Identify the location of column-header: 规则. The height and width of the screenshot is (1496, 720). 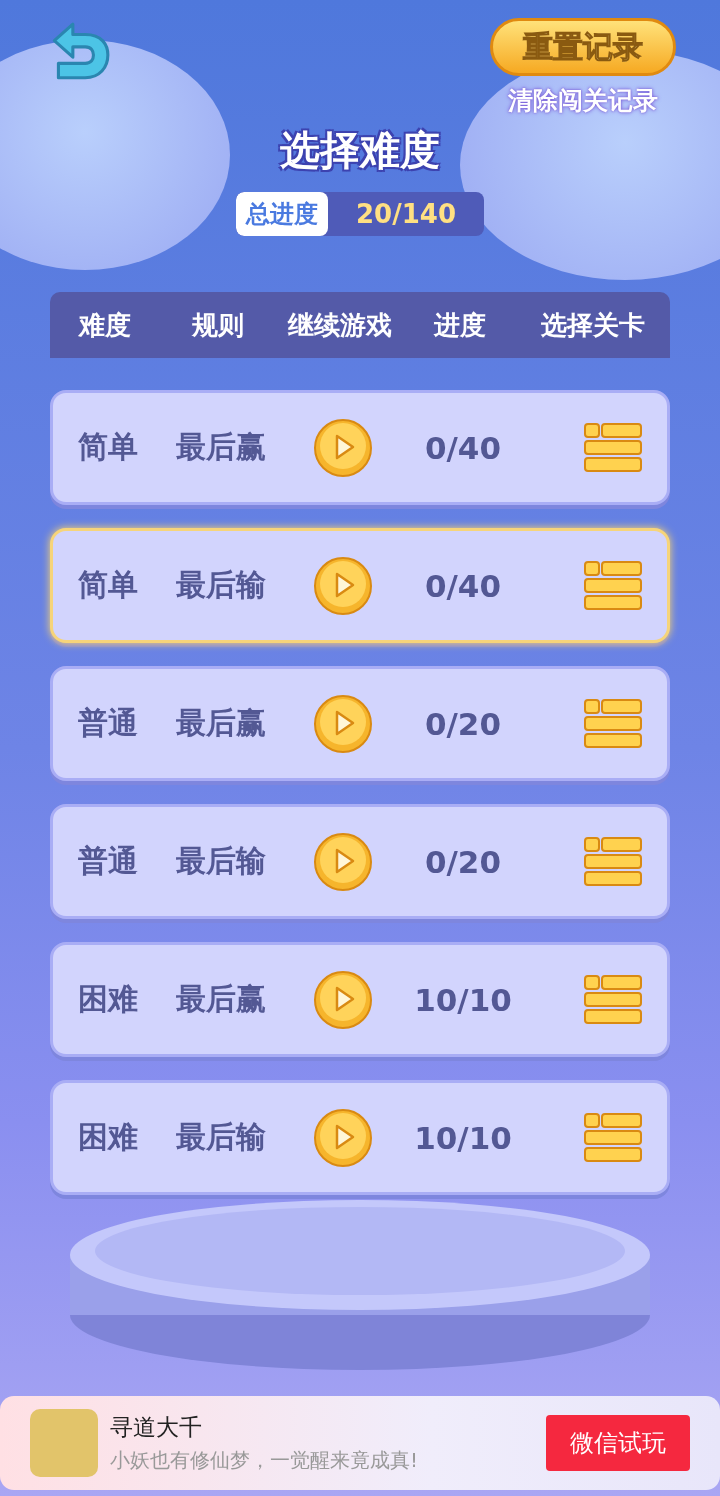
(217, 325).